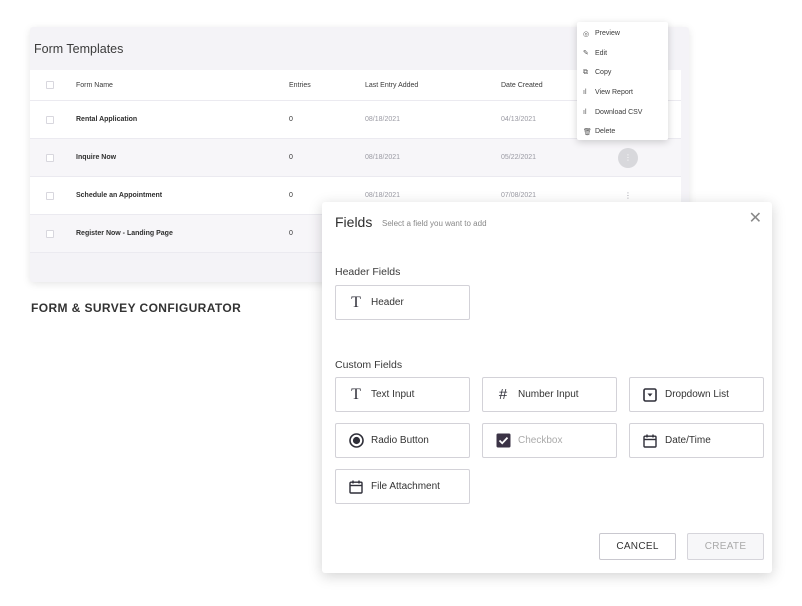  I want to click on column-header-form-name: Form Name, so click(94, 85).